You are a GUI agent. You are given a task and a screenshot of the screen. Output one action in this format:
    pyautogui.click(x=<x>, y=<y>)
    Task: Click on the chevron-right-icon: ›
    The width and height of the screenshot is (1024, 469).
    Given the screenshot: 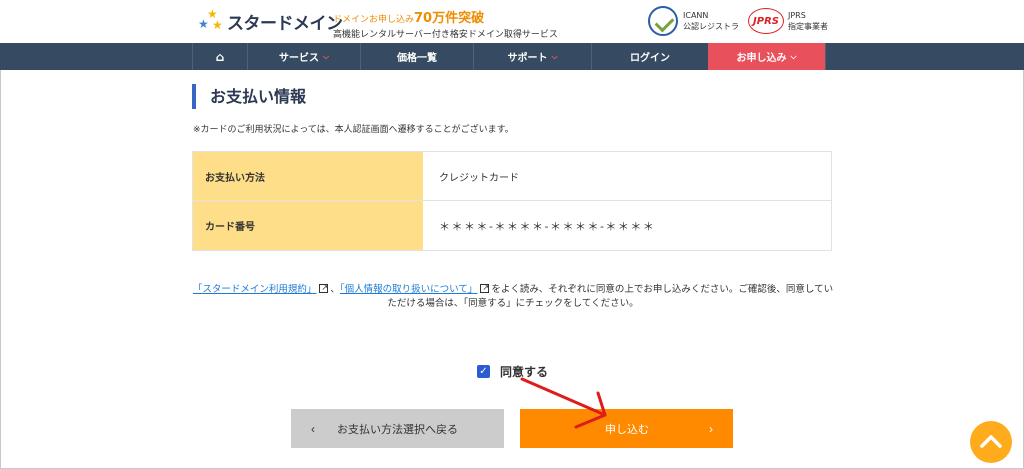 What is the action you would take?
    pyautogui.click(x=711, y=428)
    